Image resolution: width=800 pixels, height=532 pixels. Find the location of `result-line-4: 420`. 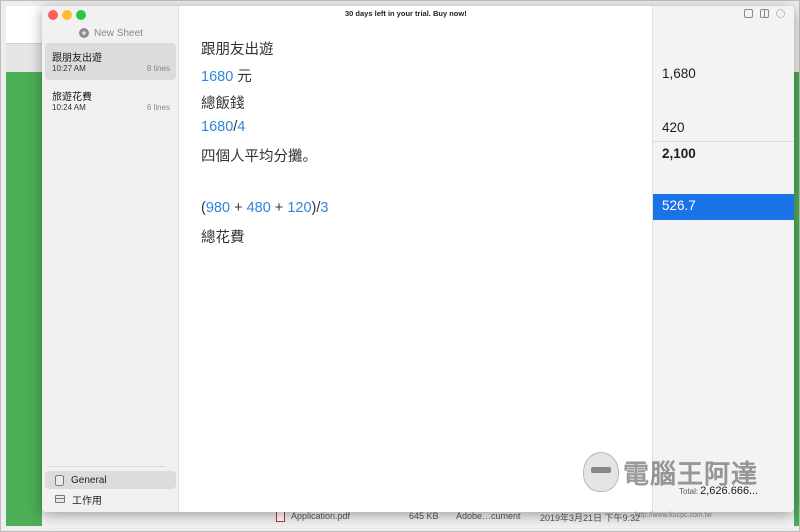

result-line-4: 420 is located at coordinates (673, 127).